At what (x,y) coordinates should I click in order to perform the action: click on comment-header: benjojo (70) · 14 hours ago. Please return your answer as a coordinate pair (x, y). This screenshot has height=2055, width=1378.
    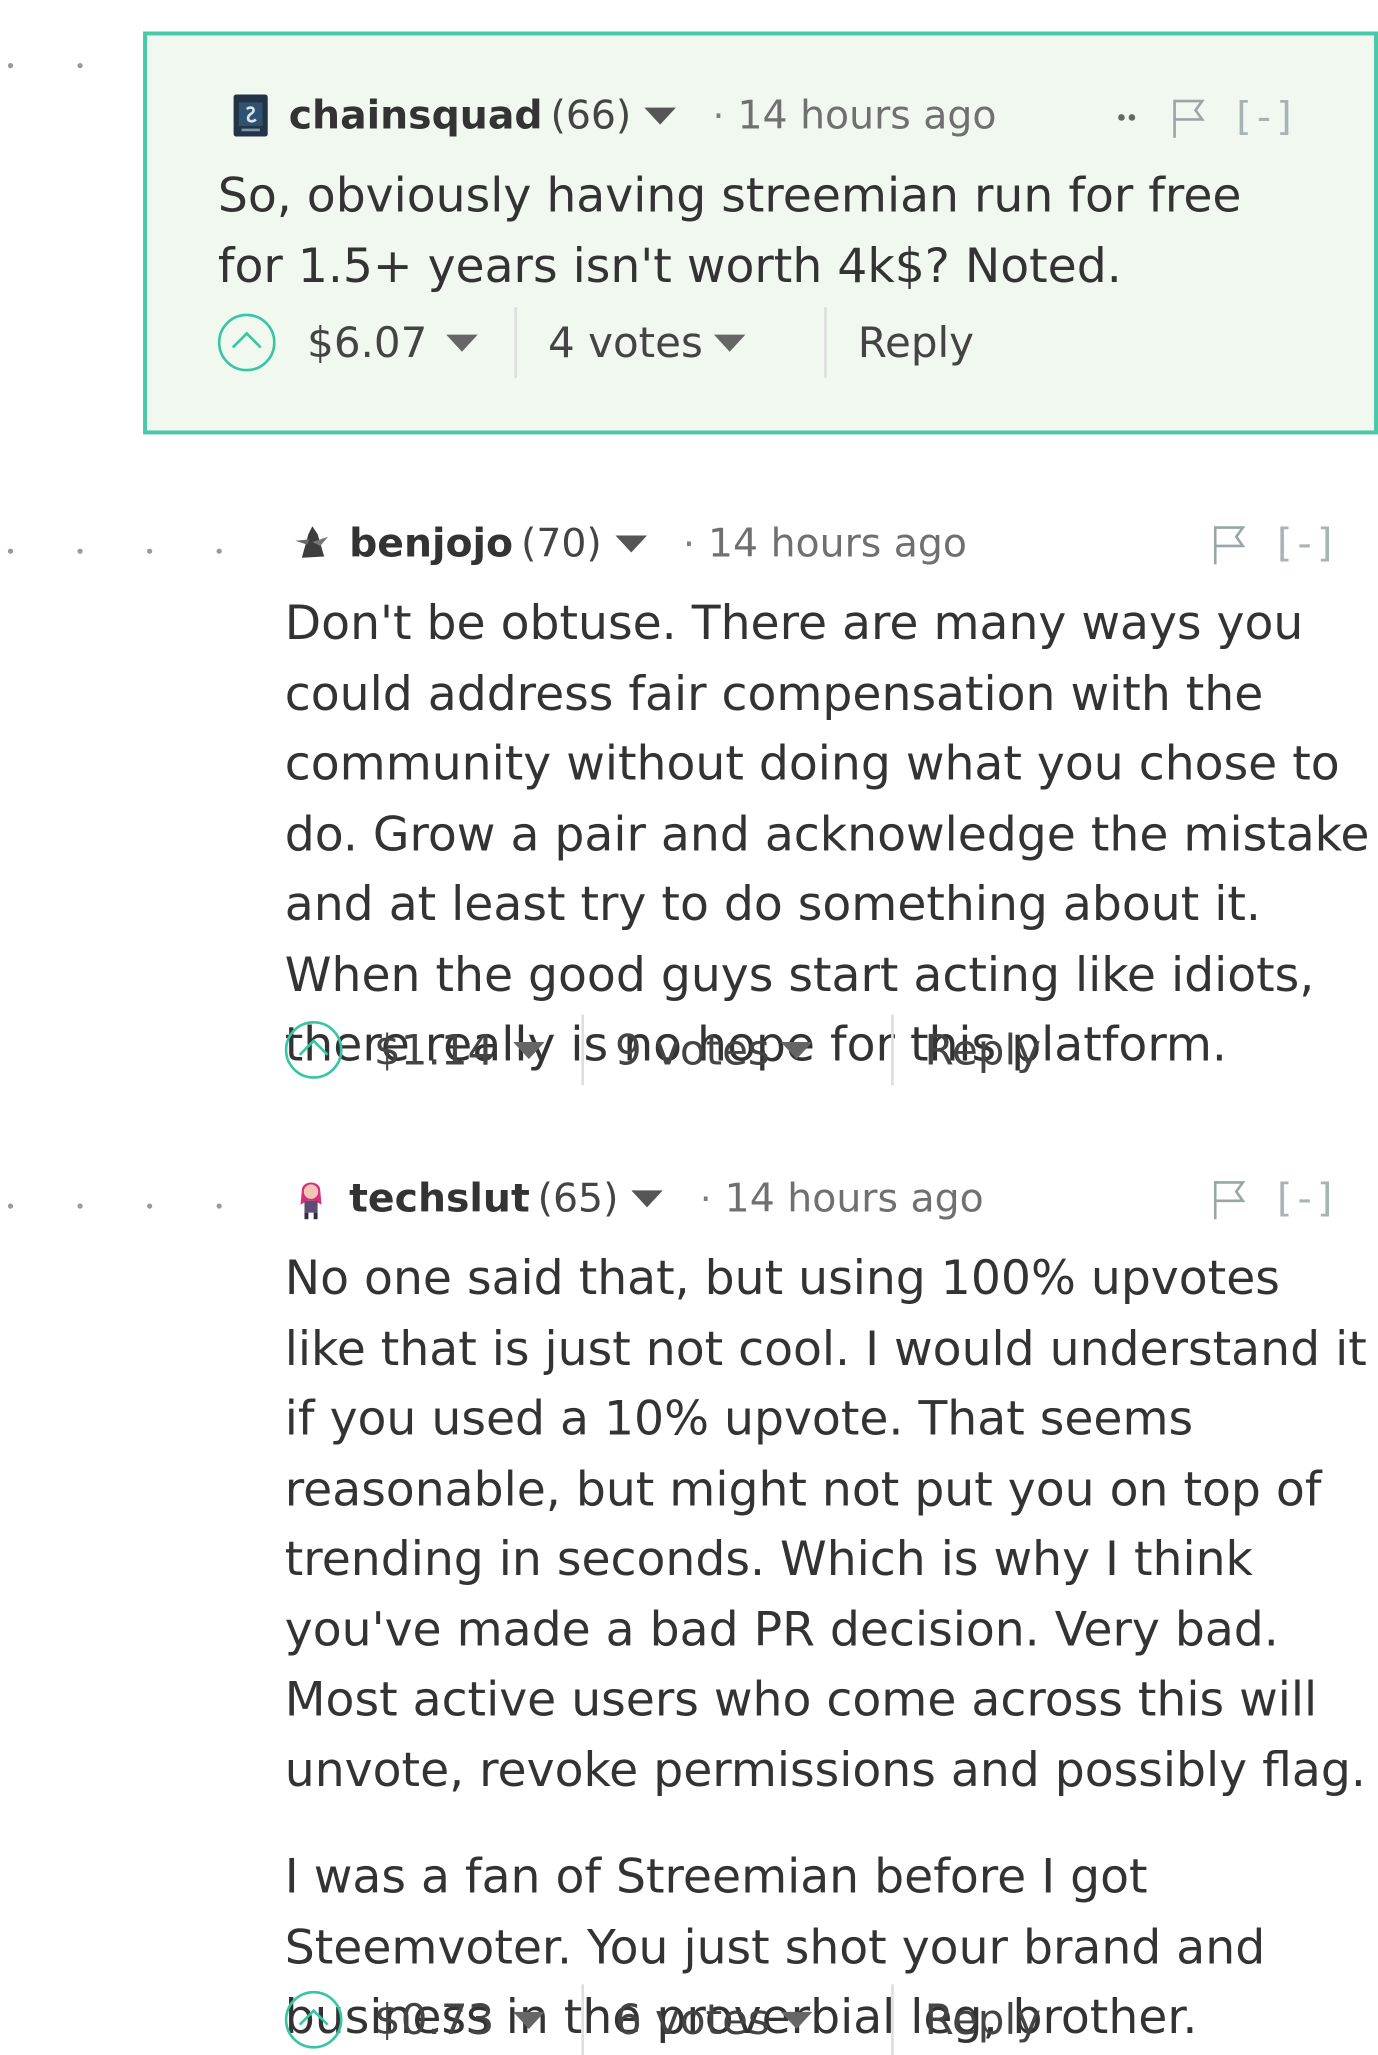
    Looking at the image, I should click on (628, 543).